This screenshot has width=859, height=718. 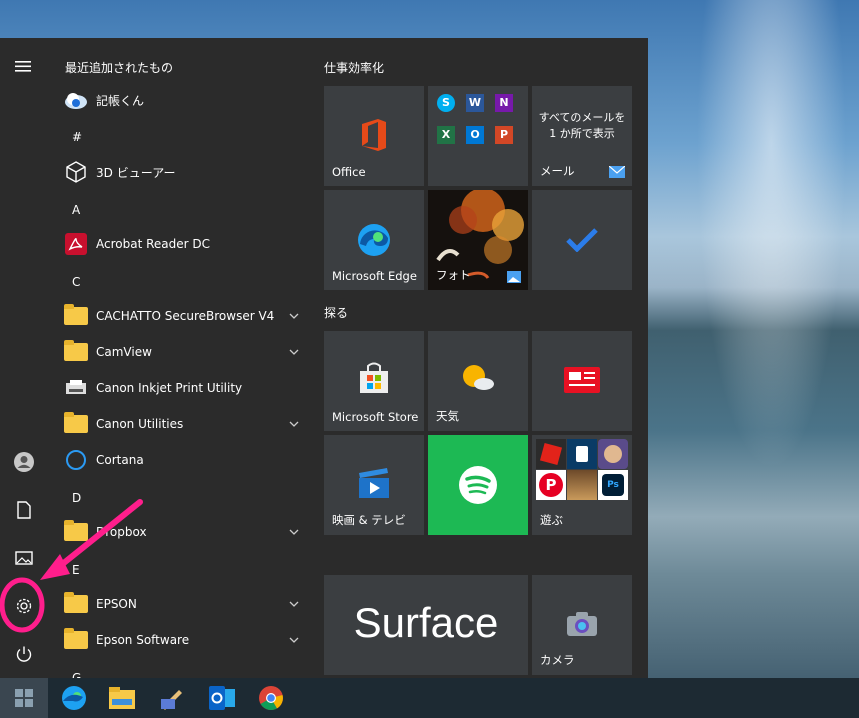 What do you see at coordinates (179, 352) in the screenshot?
I see `app-camview: CamView` at bounding box center [179, 352].